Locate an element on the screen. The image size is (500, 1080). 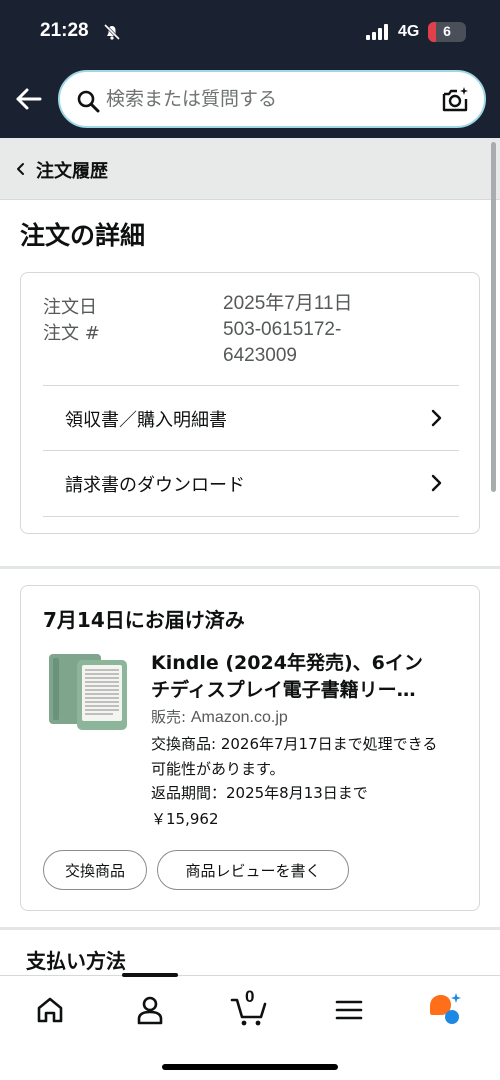
bell-muted-icon is located at coordinates (112, 32).